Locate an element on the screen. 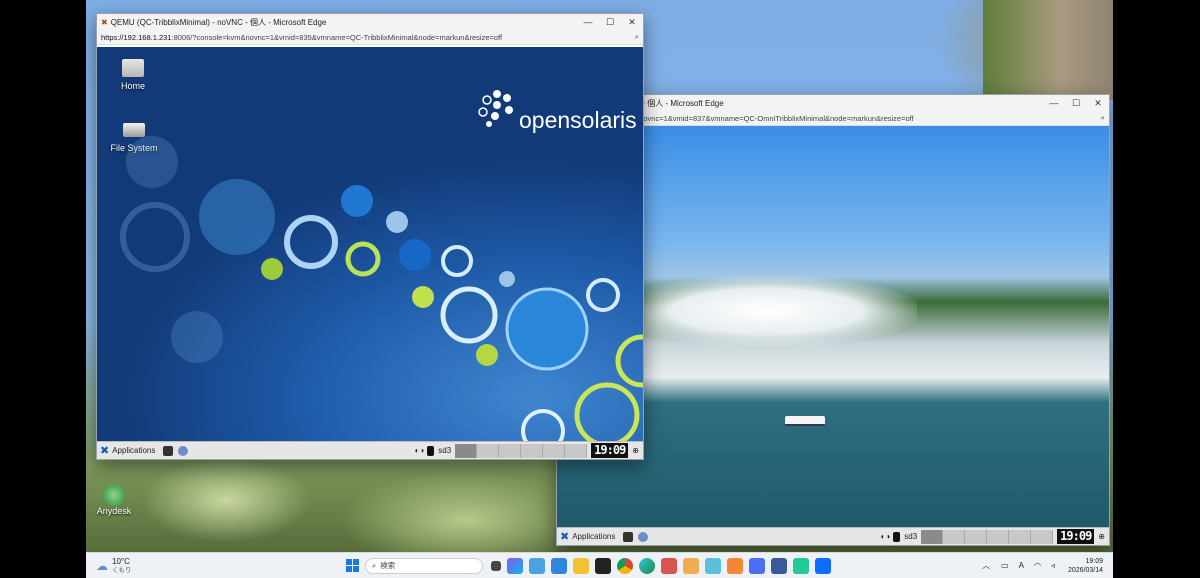 Image resolution: width=1200 pixels, height=578 pixels. store-icon is located at coordinates (537, 565).